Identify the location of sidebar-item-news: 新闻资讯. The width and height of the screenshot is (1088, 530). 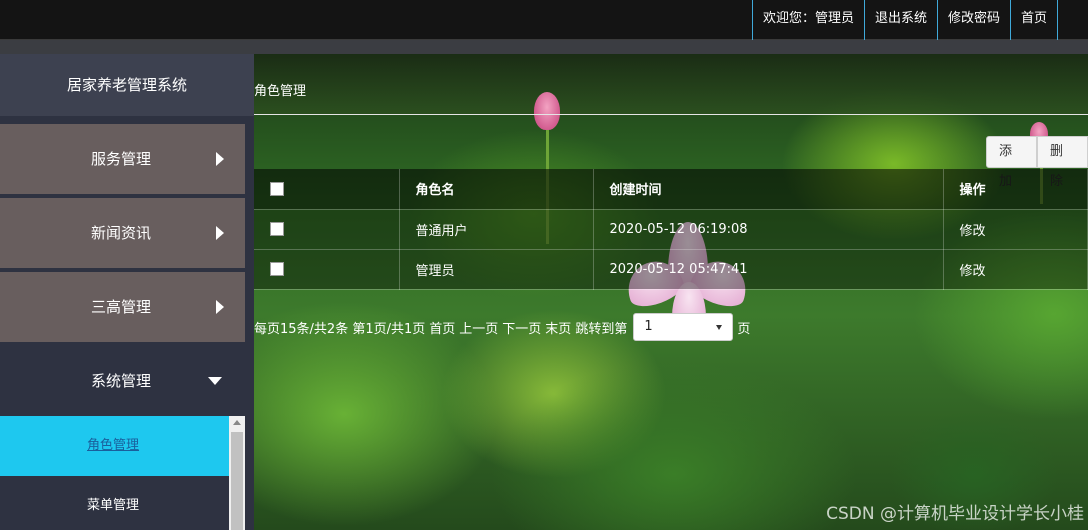
(122, 233).